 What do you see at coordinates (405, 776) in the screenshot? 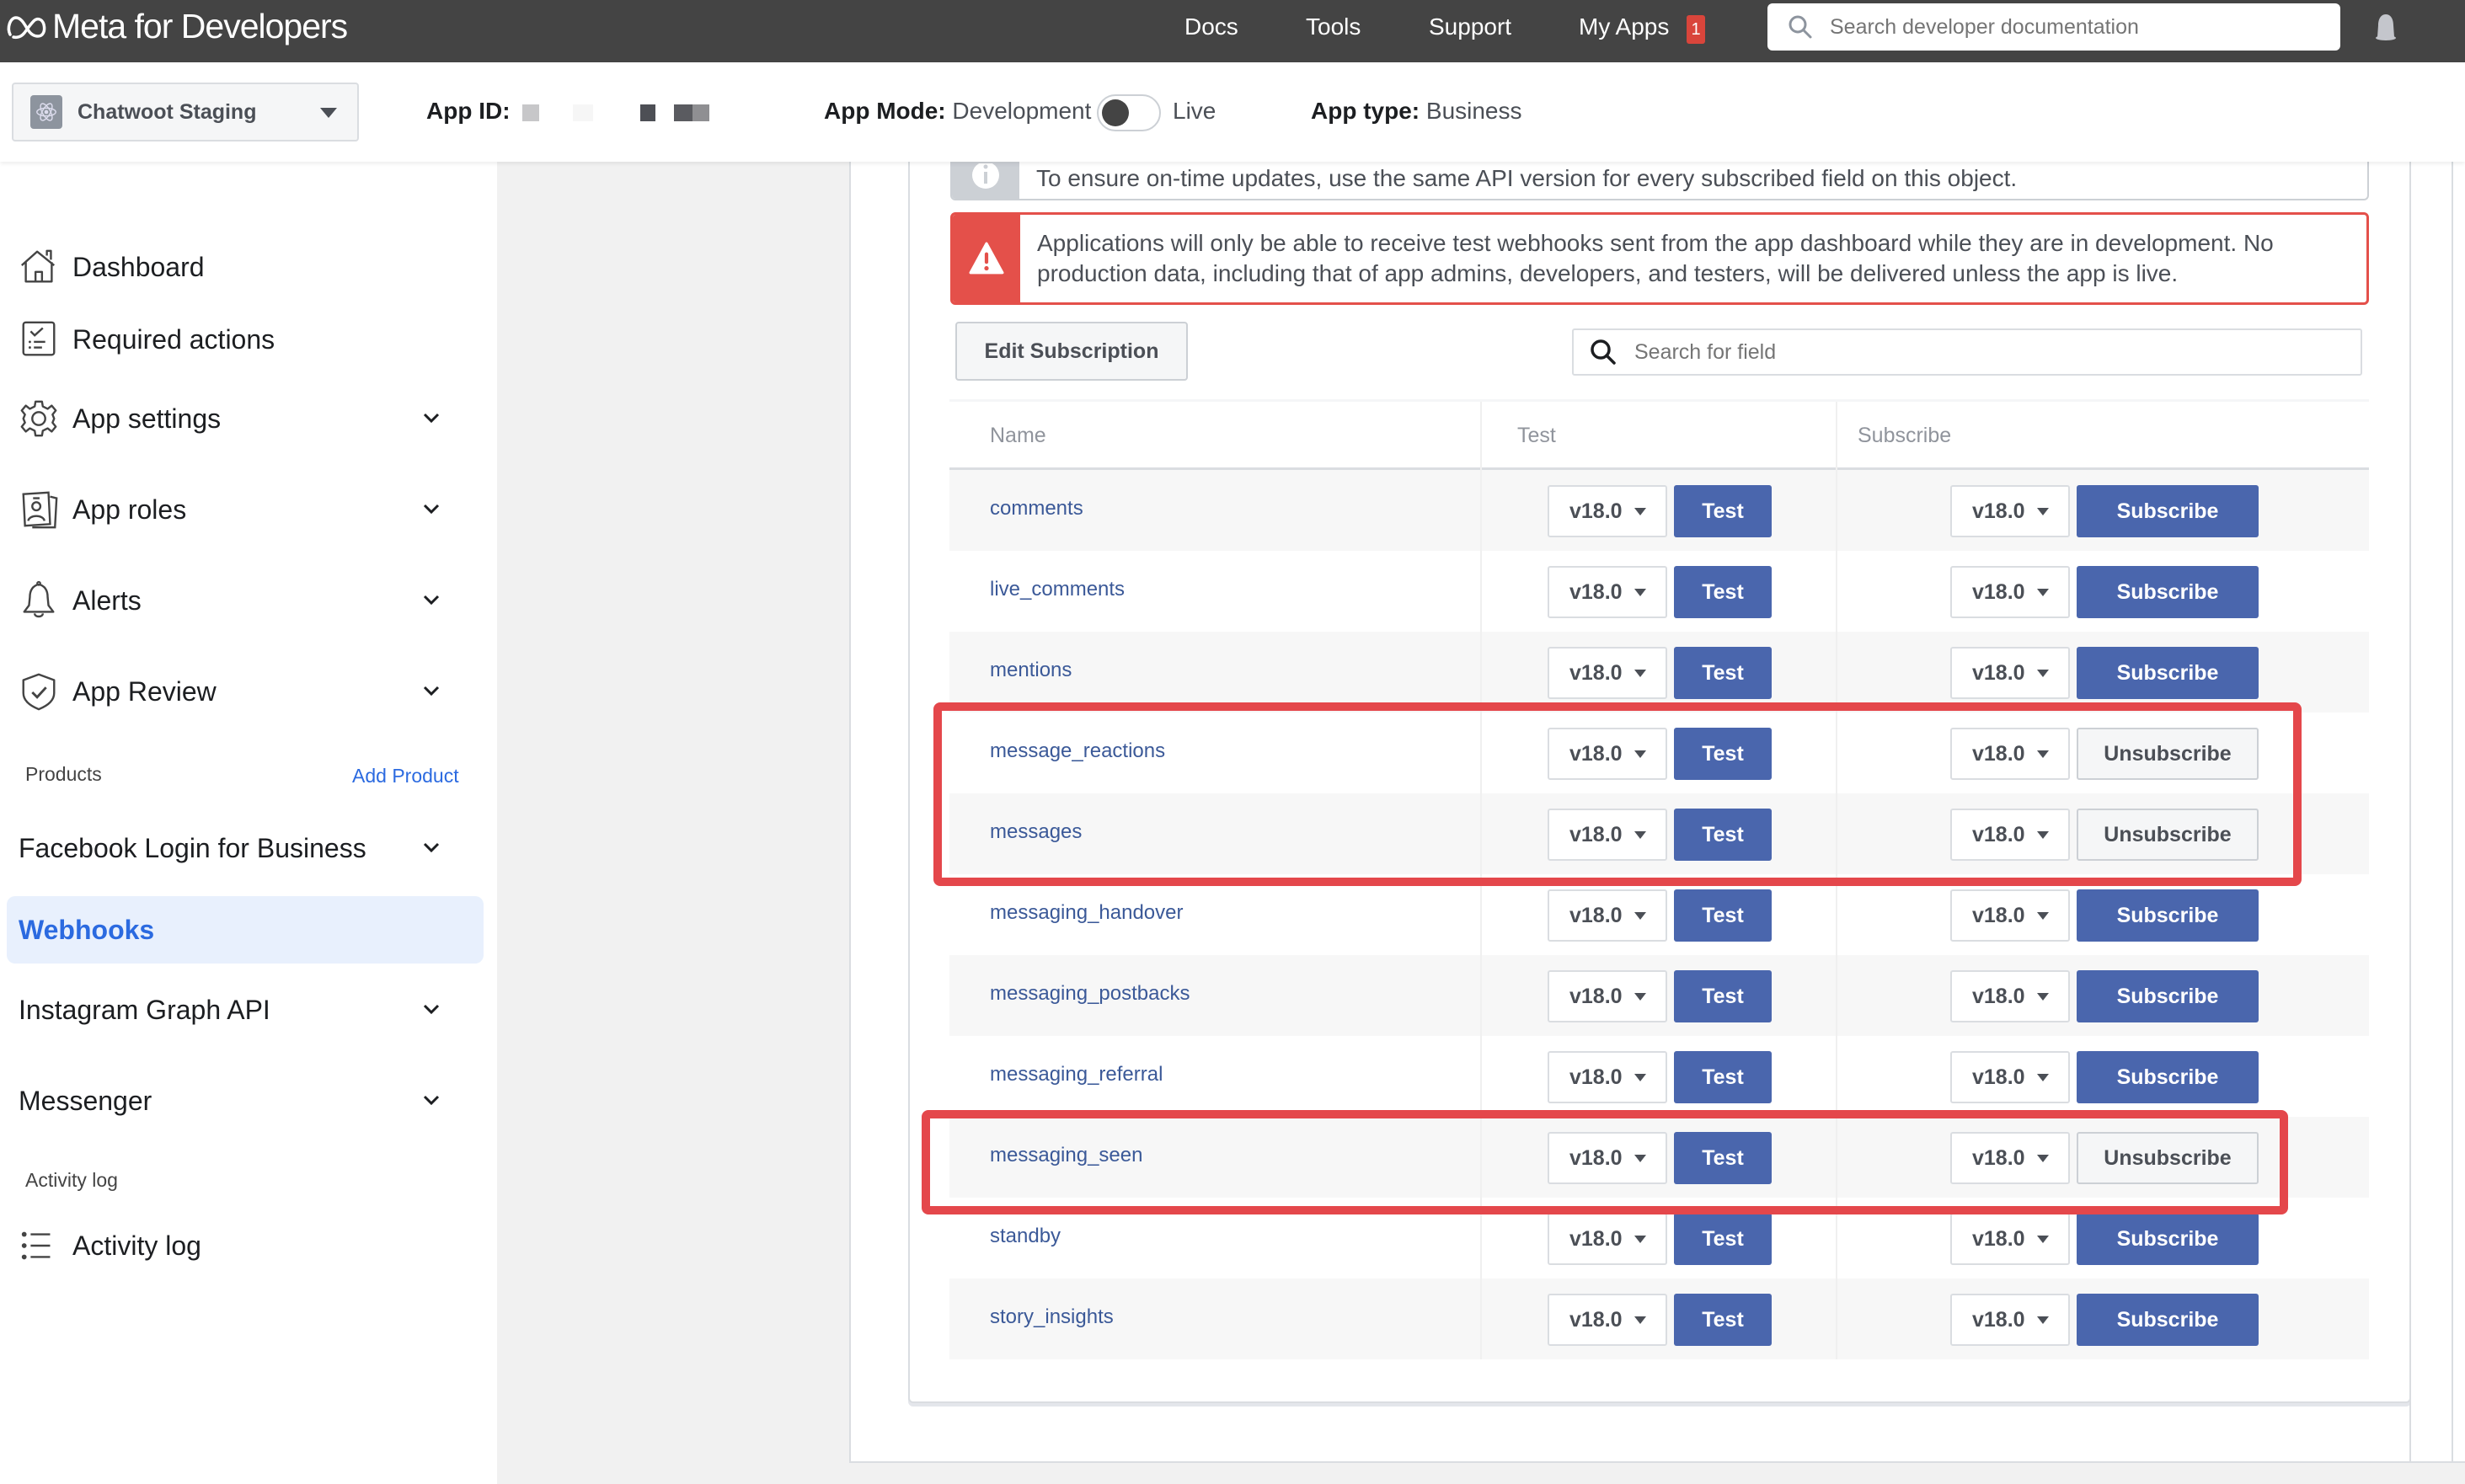
I see `add-product-link: Add Product` at bounding box center [405, 776].